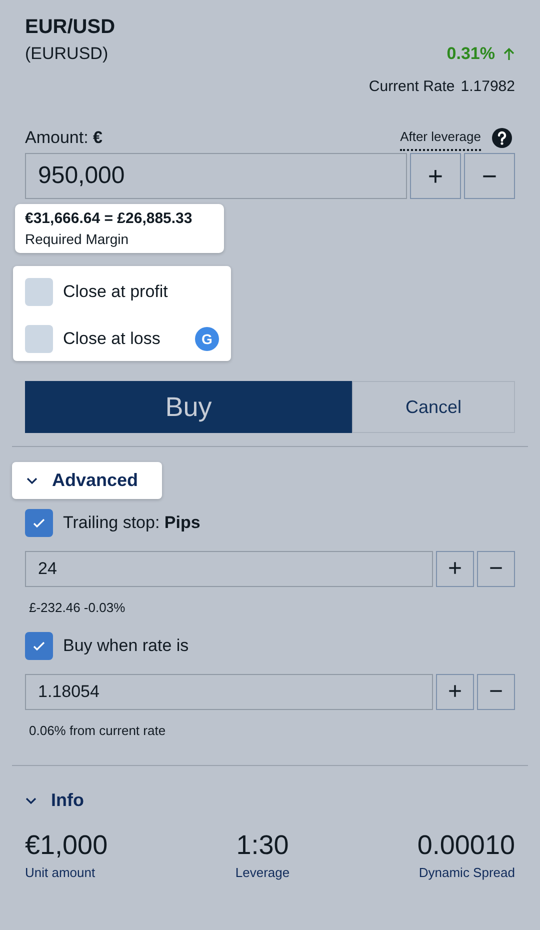 The image size is (540, 930). Describe the element at coordinates (216, 176) in the screenshot. I see `amount-field: 950,000` at that location.